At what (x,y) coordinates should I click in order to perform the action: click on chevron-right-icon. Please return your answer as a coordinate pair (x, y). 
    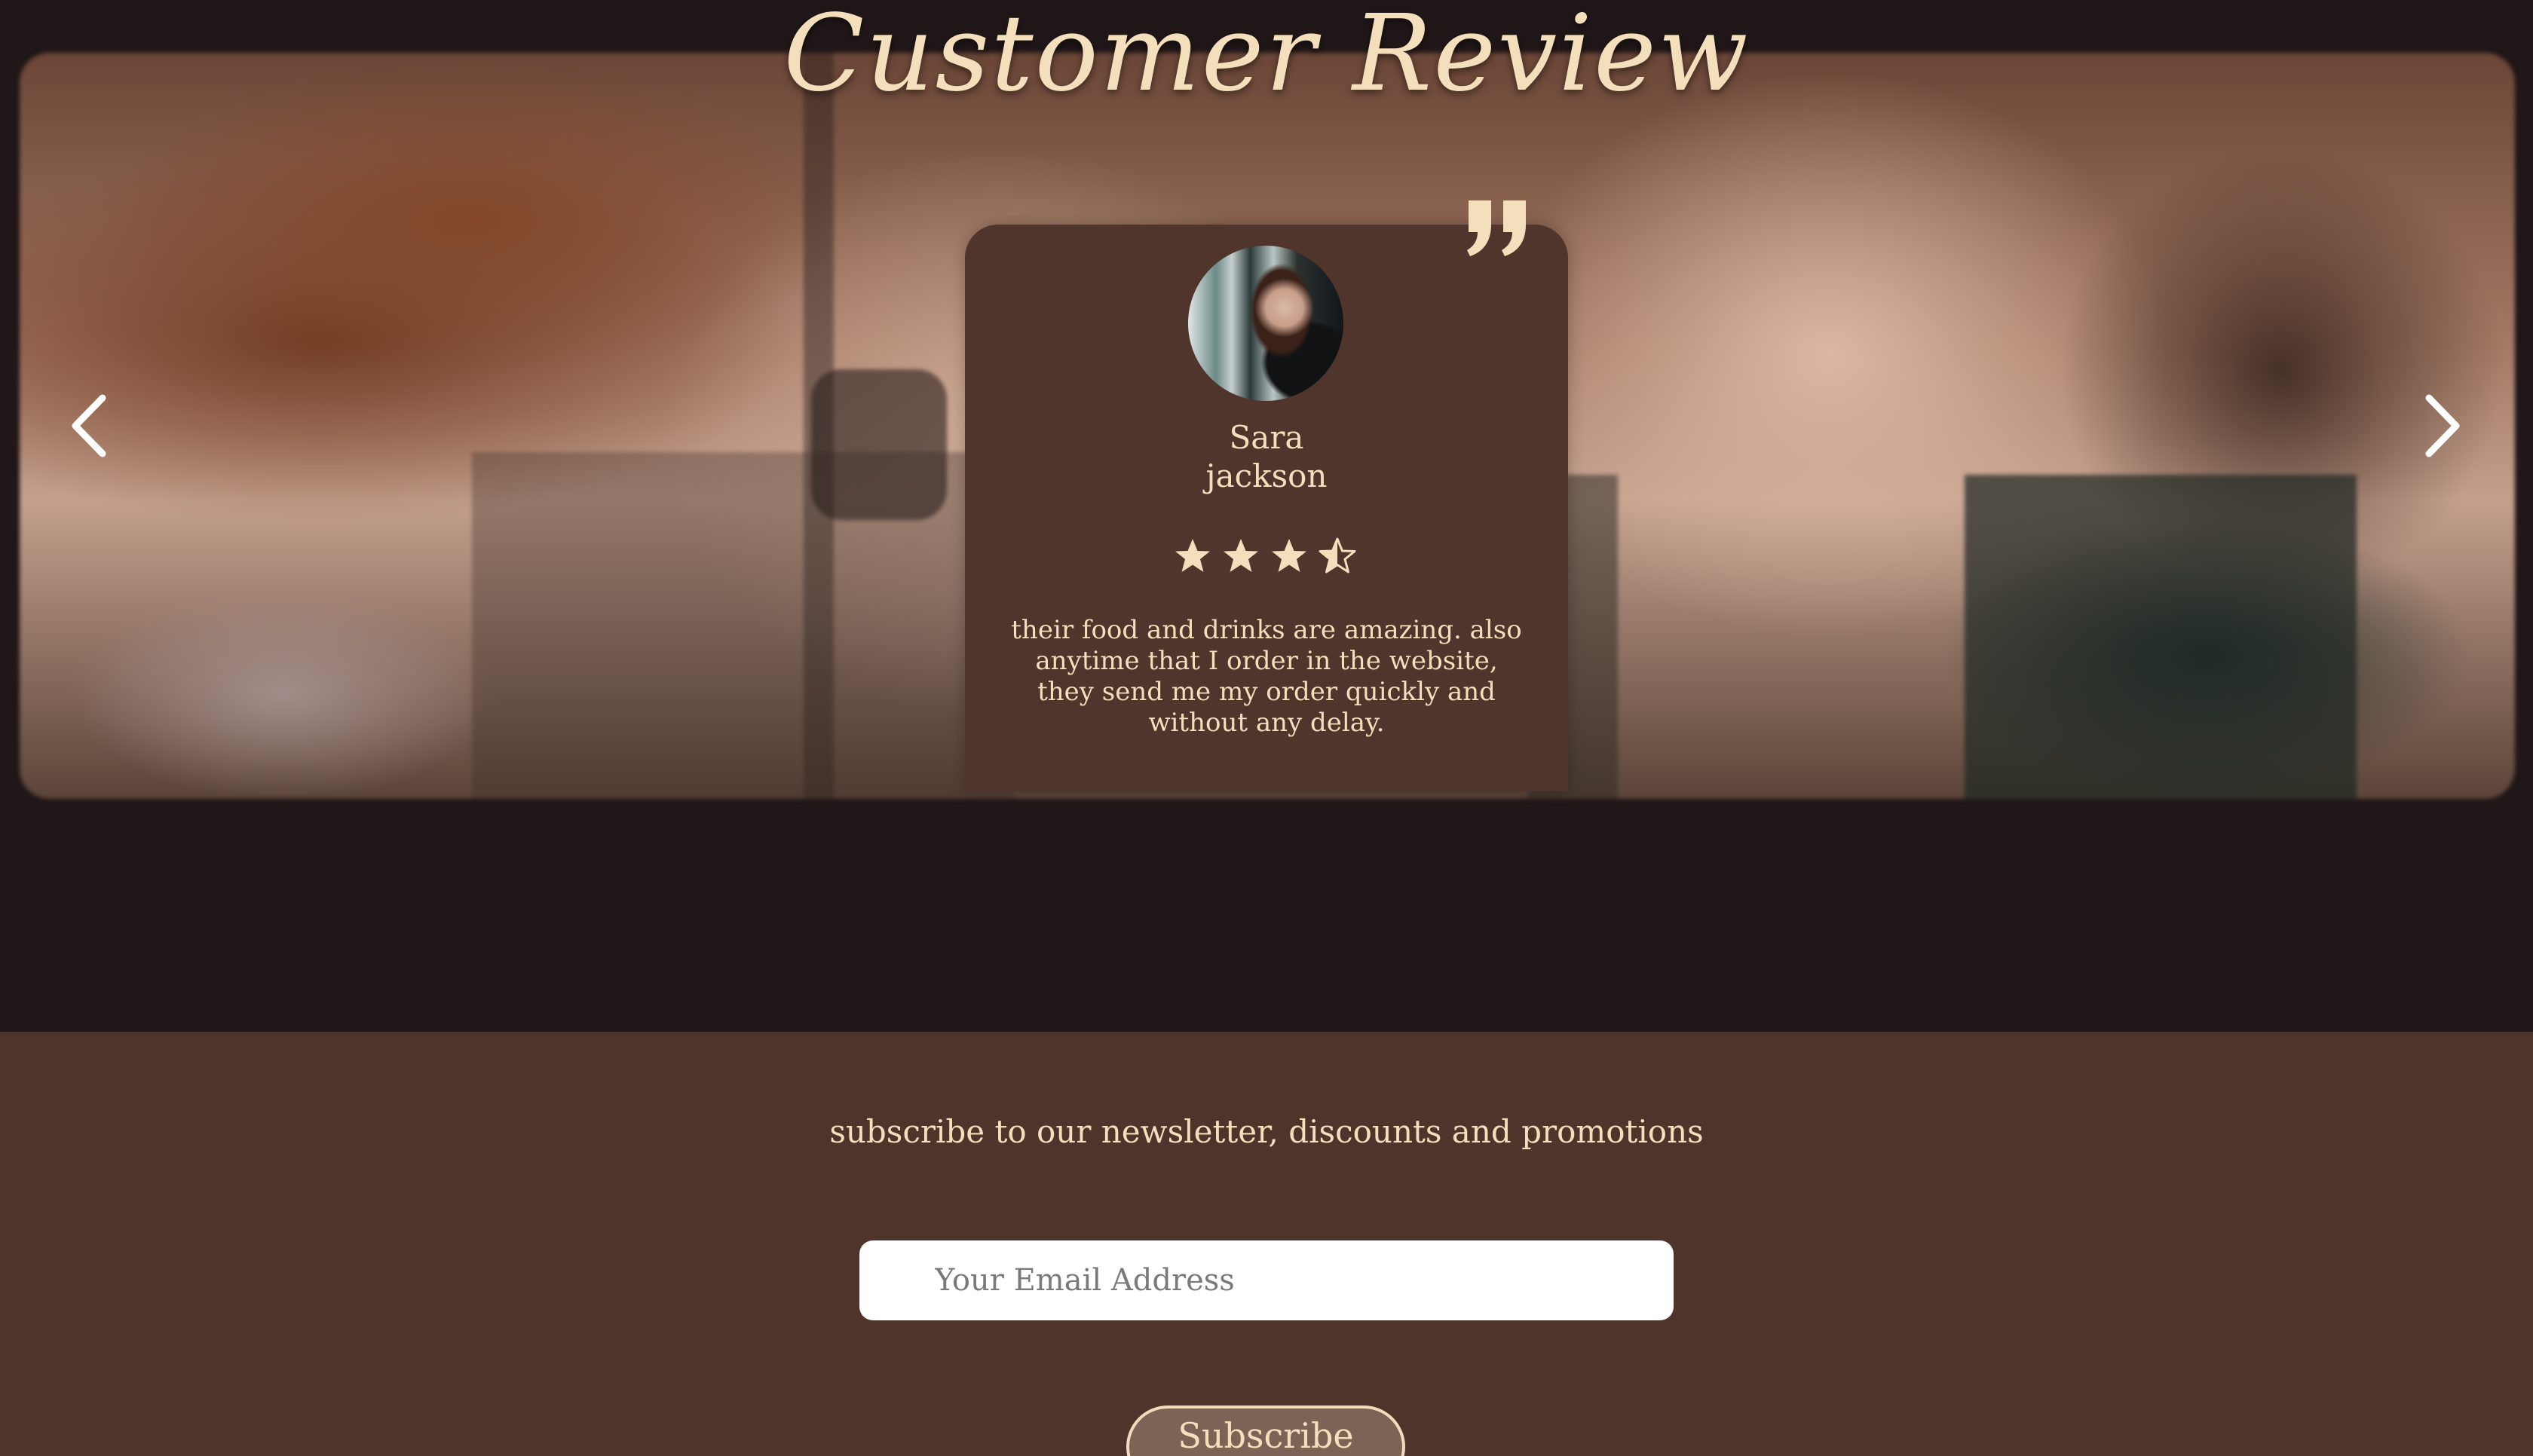
    Looking at the image, I should click on (2442, 425).